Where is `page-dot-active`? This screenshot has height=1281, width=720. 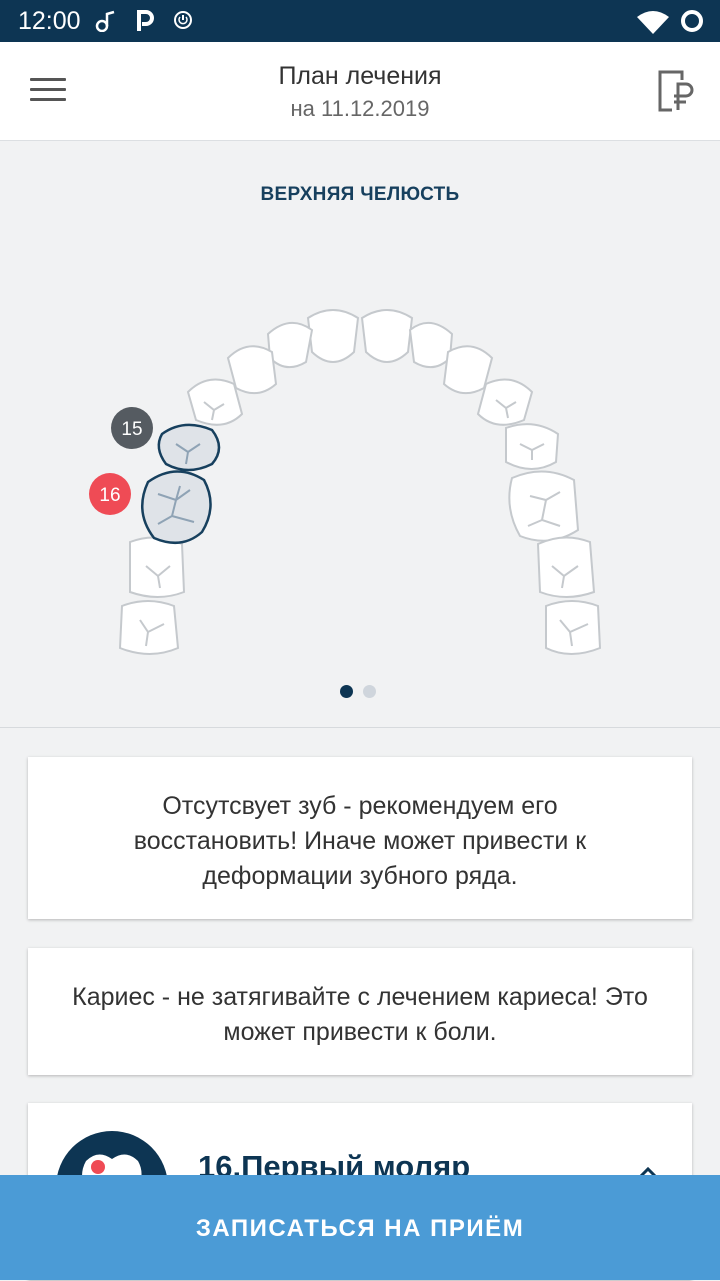
page-dot-active is located at coordinates (346, 691).